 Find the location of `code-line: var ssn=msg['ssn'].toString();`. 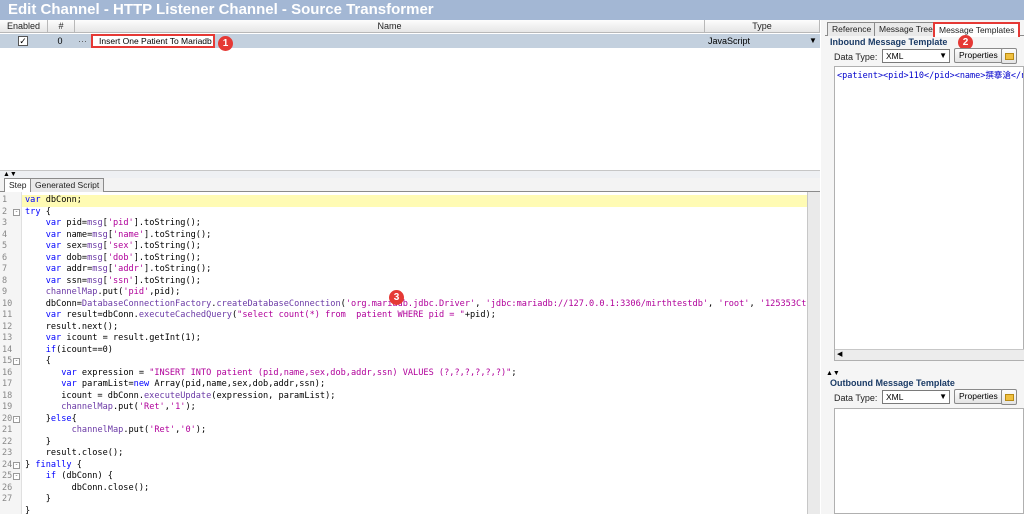

code-line: var ssn=msg['ssn'].toString(); is located at coordinates (113, 282).